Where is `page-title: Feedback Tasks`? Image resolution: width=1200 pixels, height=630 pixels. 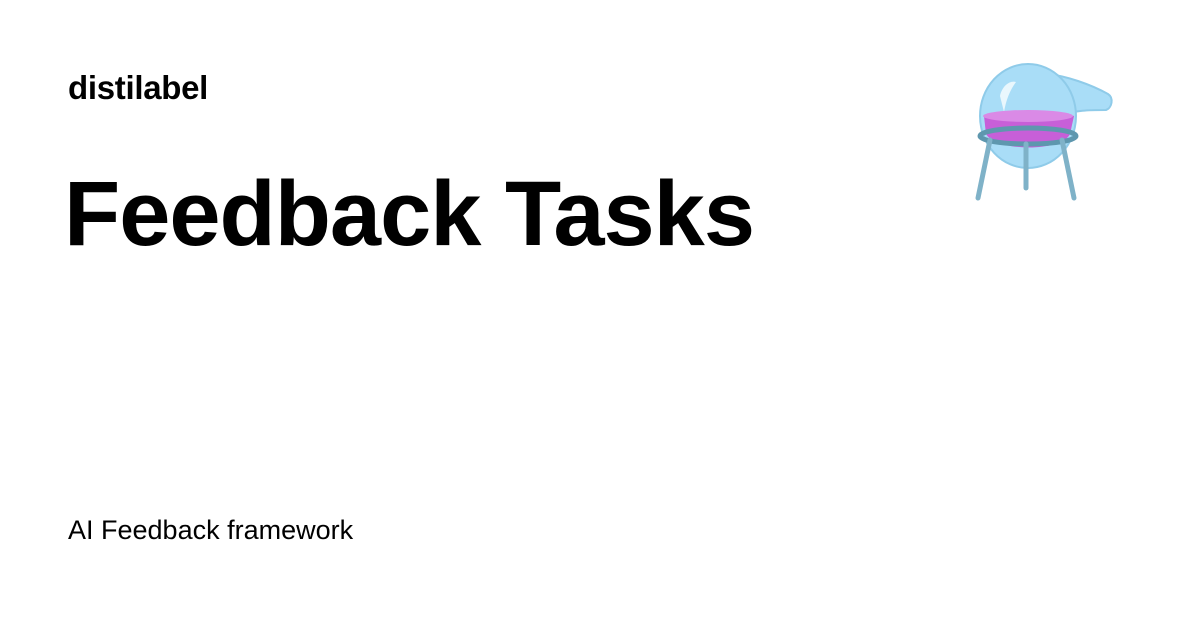 page-title: Feedback Tasks is located at coordinates (409, 214).